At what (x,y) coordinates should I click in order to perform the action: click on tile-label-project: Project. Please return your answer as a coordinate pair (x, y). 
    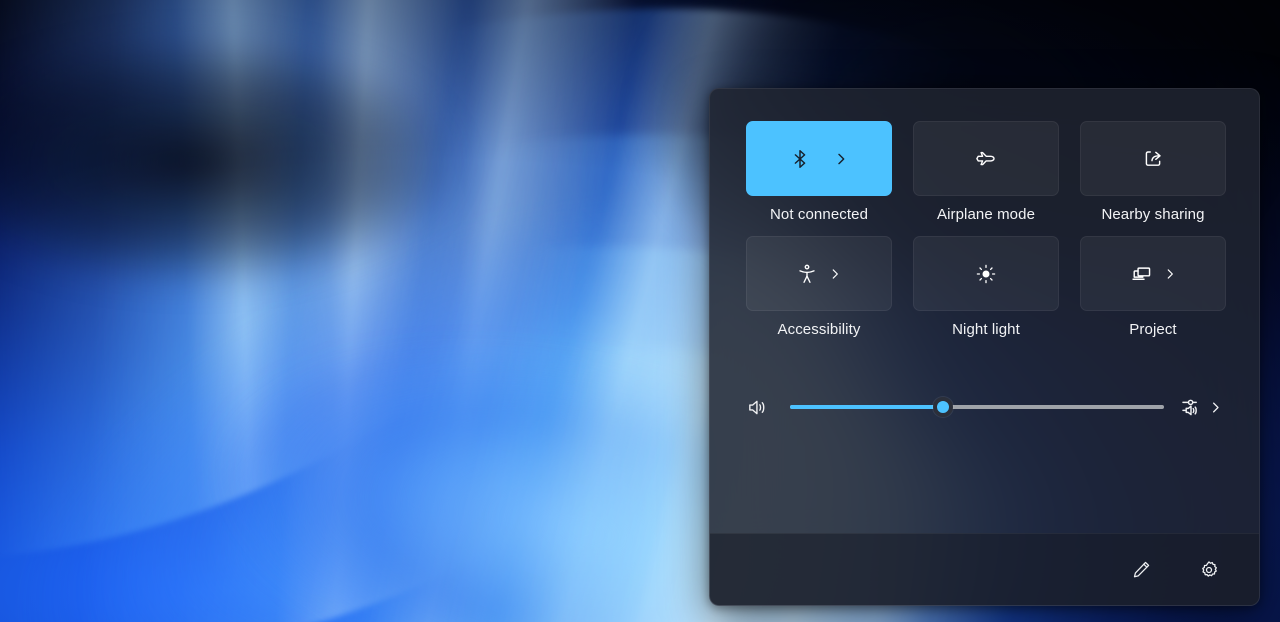
    Looking at the image, I should click on (1153, 329).